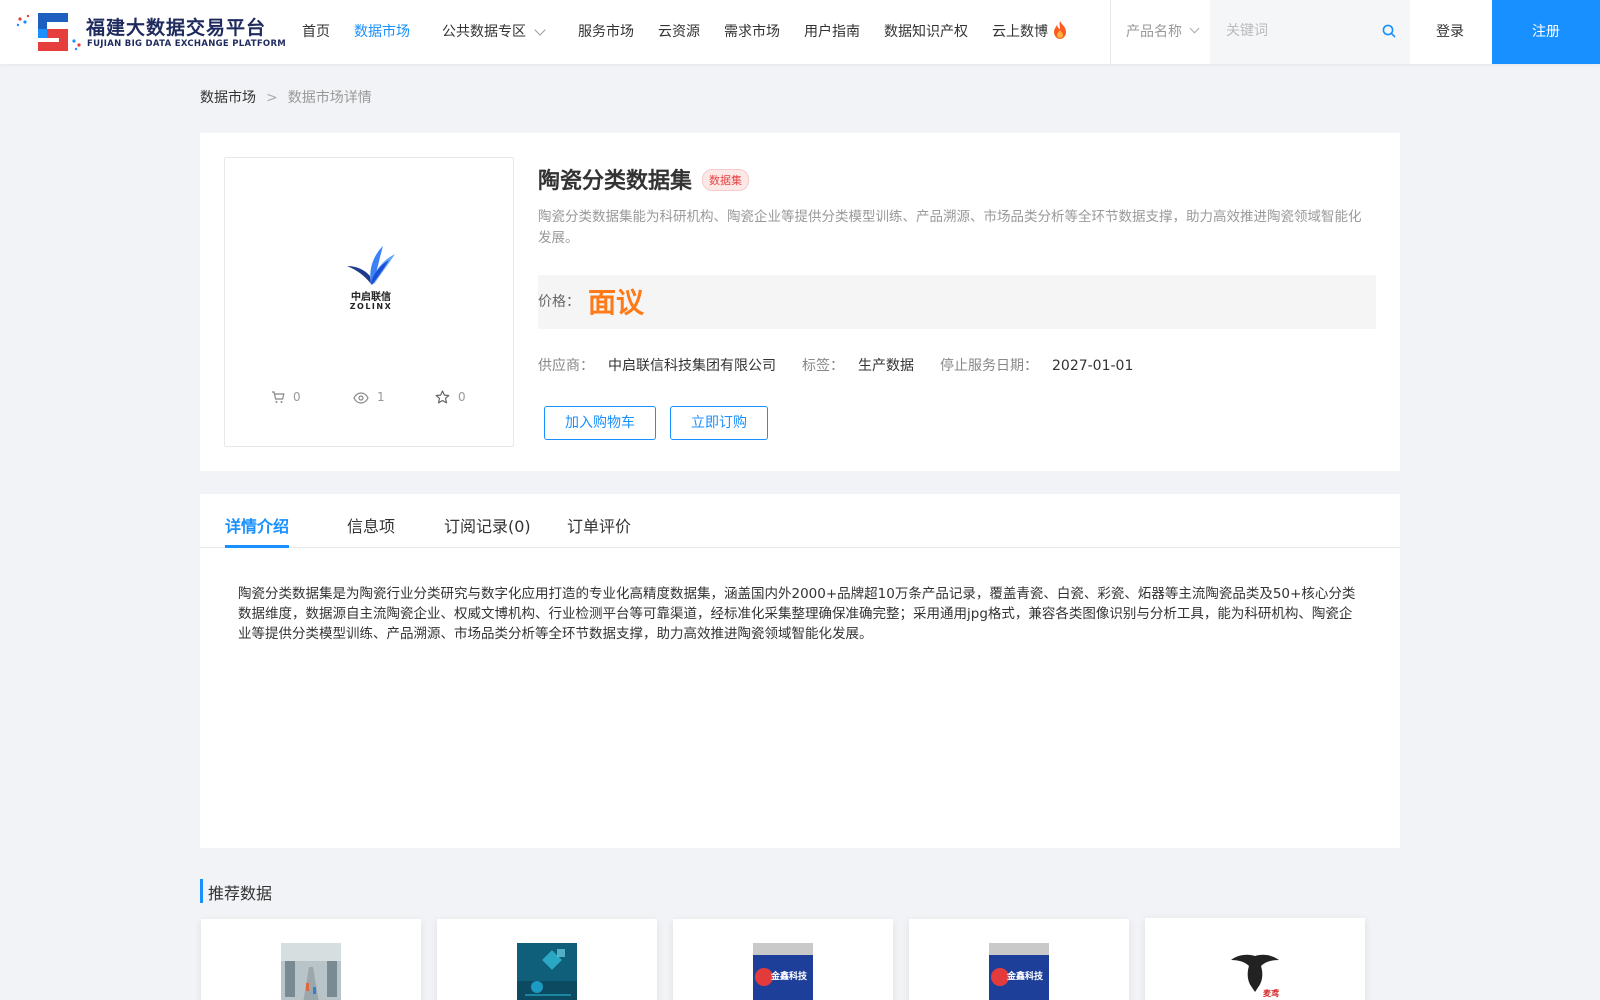  Describe the element at coordinates (484, 31) in the screenshot. I see `nav-public-data-zone: 公共数据专区` at that location.